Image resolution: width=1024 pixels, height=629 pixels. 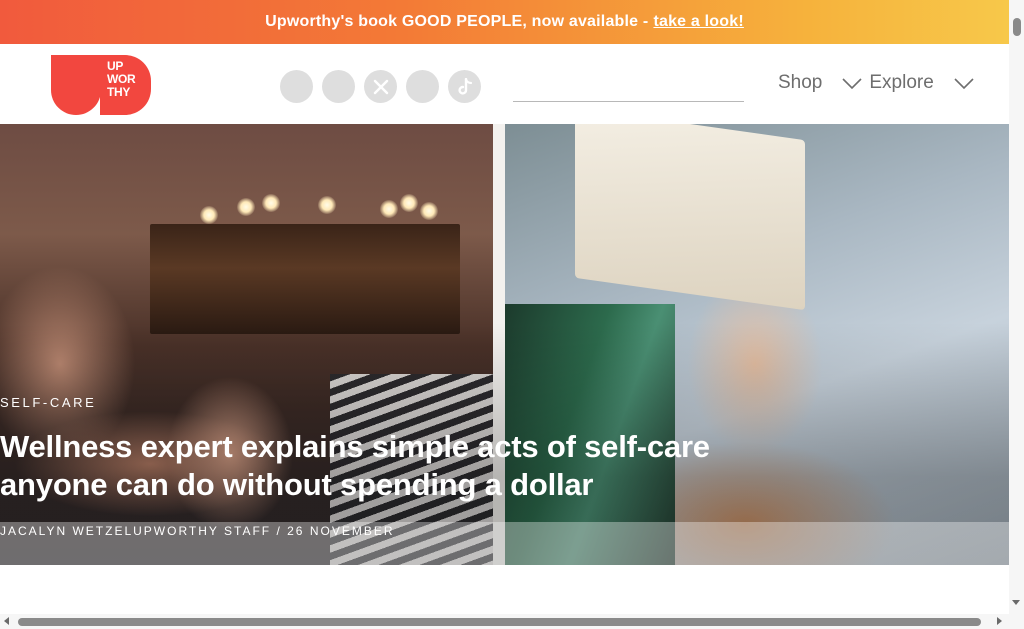 What do you see at coordinates (296, 86) in the screenshot?
I see `facebook-icon` at bounding box center [296, 86].